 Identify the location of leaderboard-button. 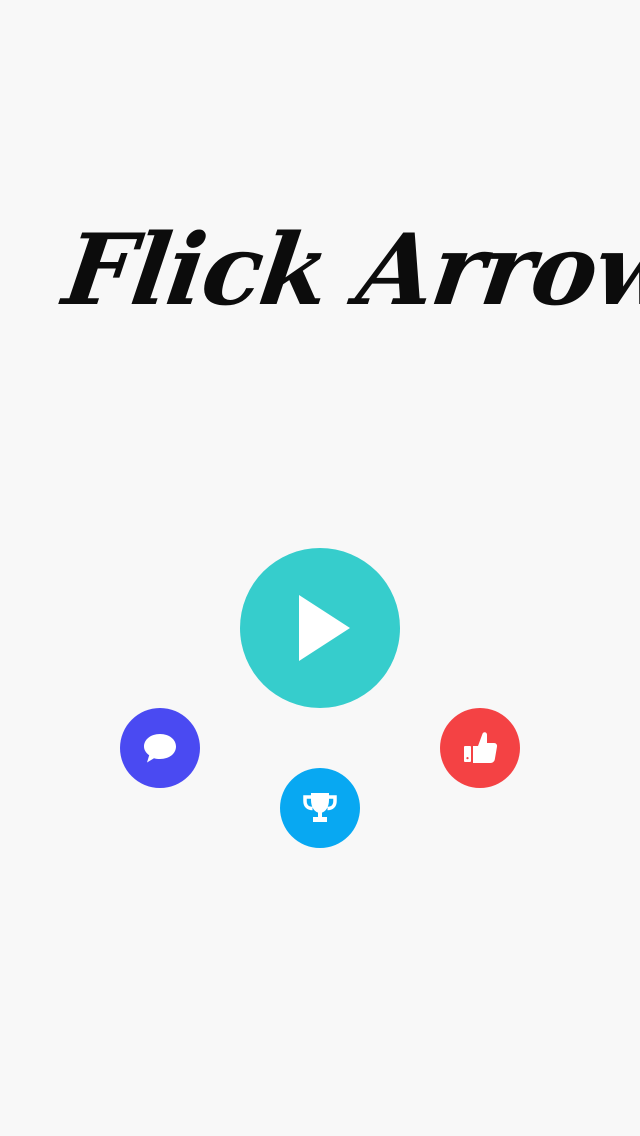
(320, 808).